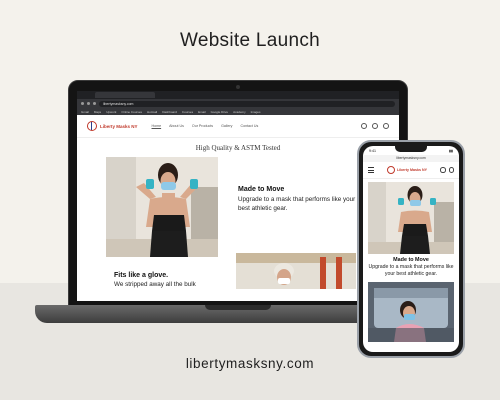 Image resolution: width=500 pixels, height=400 pixels. What do you see at coordinates (250, 40) in the screenshot?
I see `page-title: Website Launch` at bounding box center [250, 40].